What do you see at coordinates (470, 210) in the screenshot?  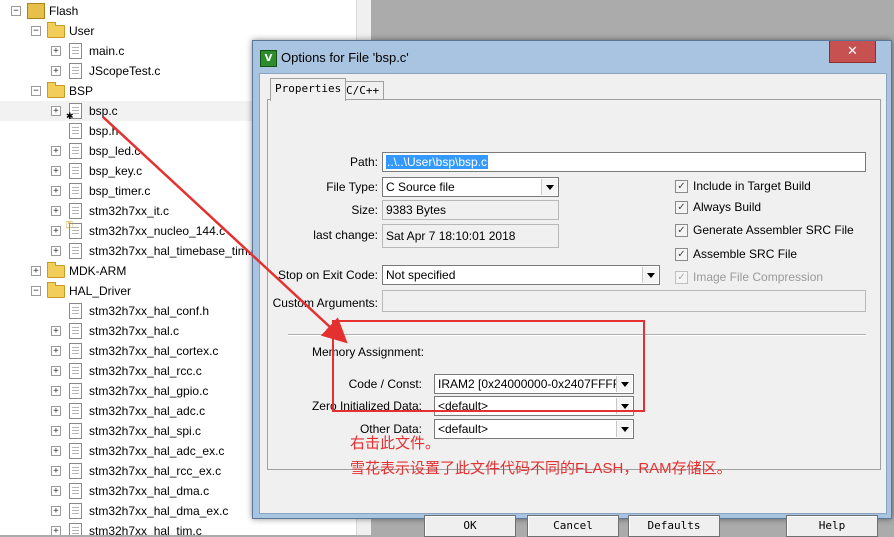 I see `size-field: 9383 Bytes` at bounding box center [470, 210].